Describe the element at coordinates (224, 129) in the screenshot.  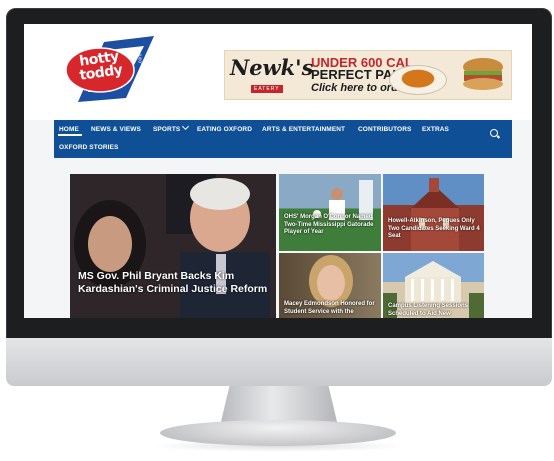
I see `nav-item-eating-oxford: EATING OXFORD` at that location.